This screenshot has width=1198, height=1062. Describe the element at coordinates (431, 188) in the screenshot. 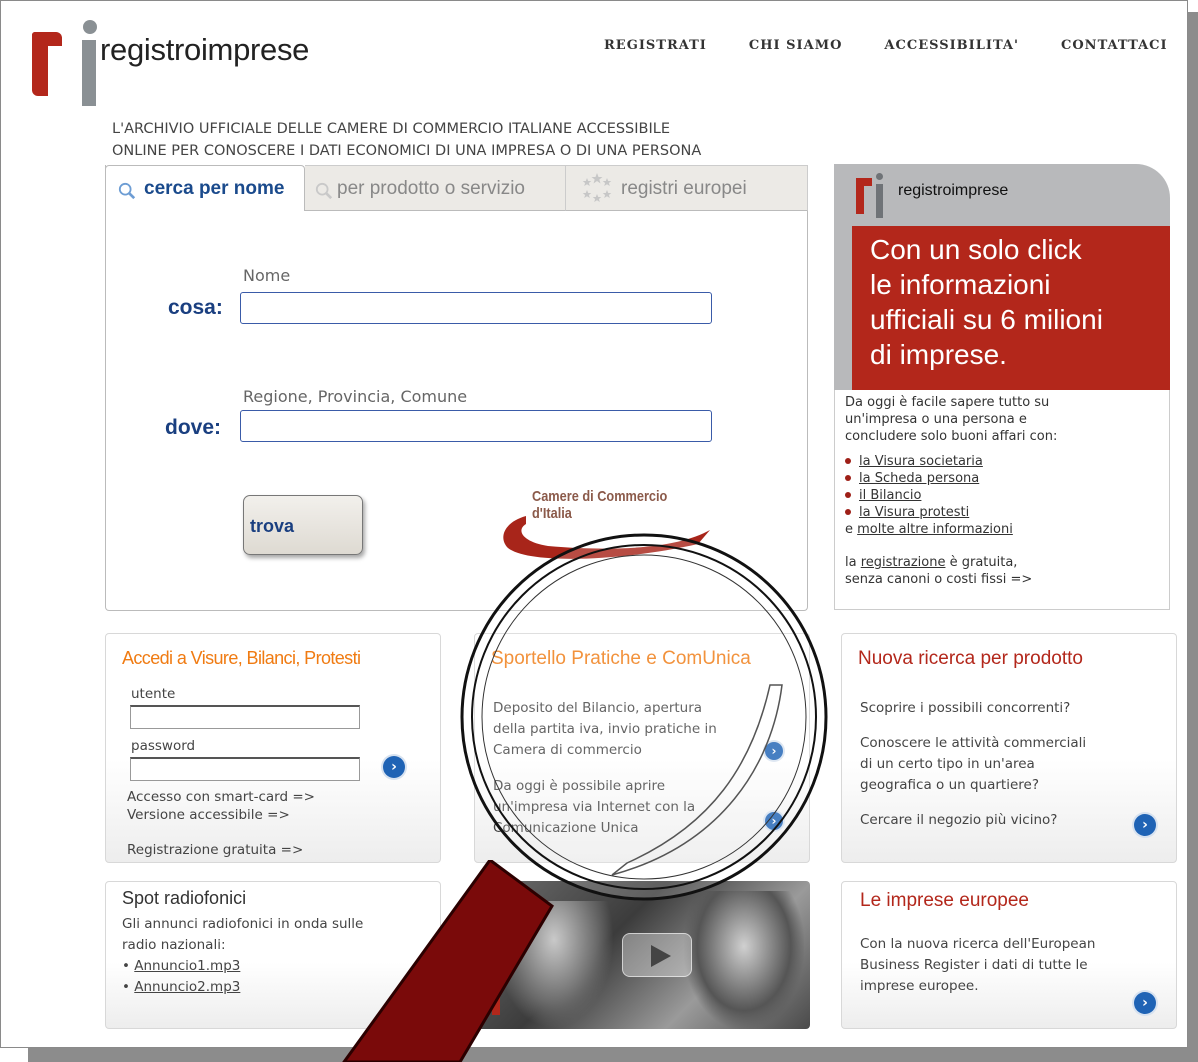

I see `tab-per-prodotto-label: per prodotto o servizio` at that location.